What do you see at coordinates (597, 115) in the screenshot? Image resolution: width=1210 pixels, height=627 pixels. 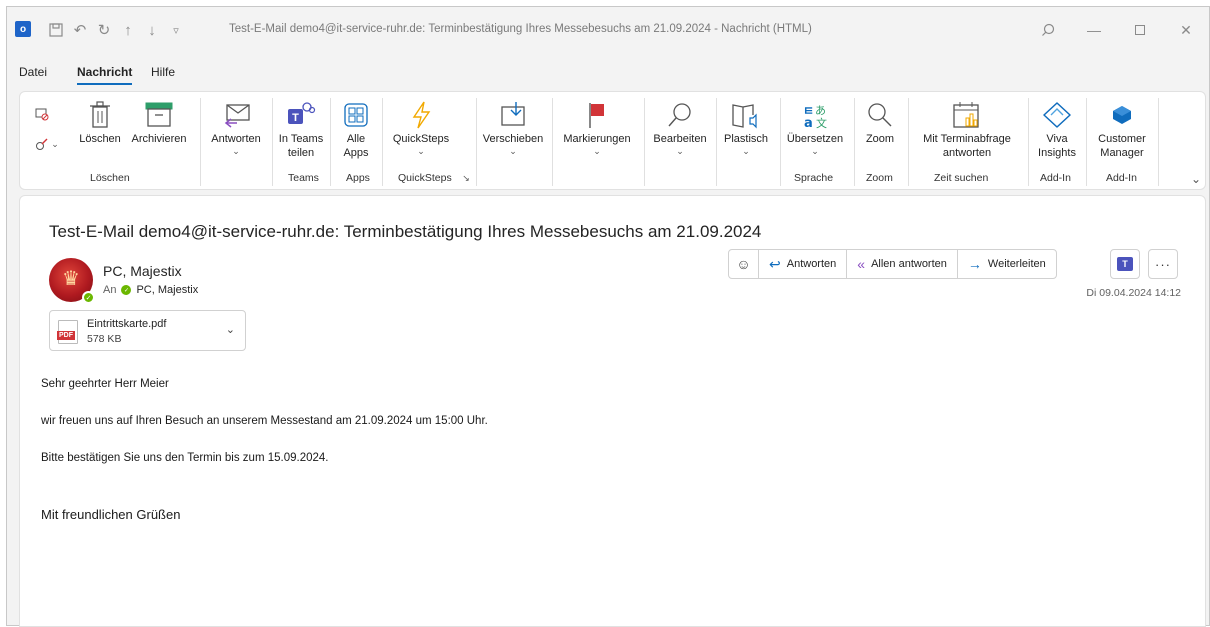 I see `flag-icon` at bounding box center [597, 115].